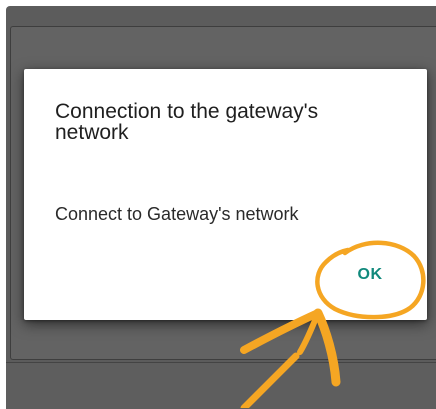 The height and width of the screenshot is (409, 436). I want to click on dialog-message: Connect to Gateway's network, so click(177, 214).